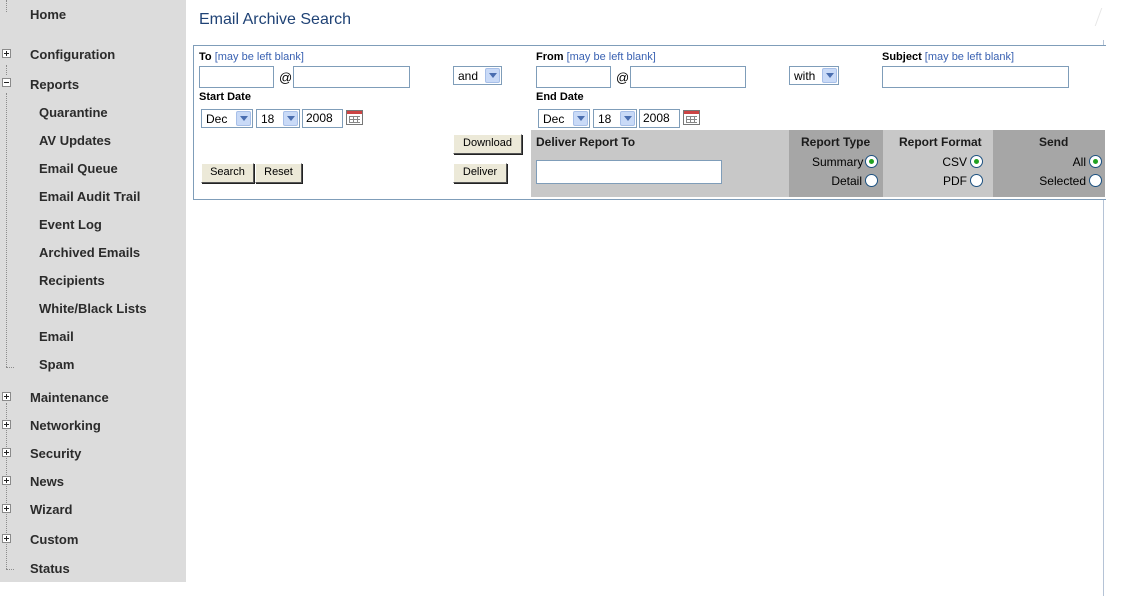 This screenshot has height=596, width=1121. I want to click on to-domain-input, so click(351, 77).